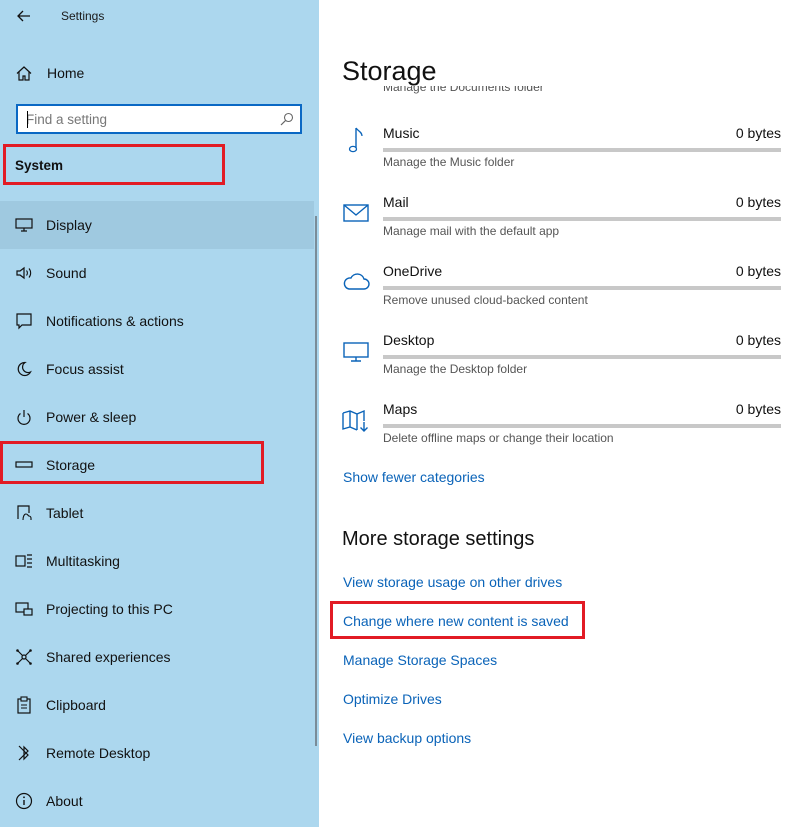 Image resolution: width=811 pixels, height=827 pixels. I want to click on mail-icon, so click(356, 213).